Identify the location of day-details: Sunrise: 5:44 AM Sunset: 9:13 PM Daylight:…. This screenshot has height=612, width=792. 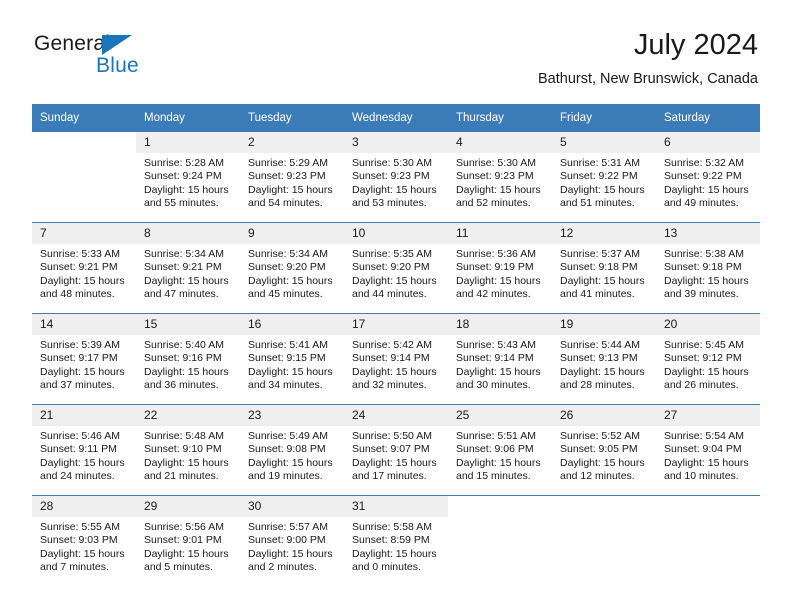
(604, 364).